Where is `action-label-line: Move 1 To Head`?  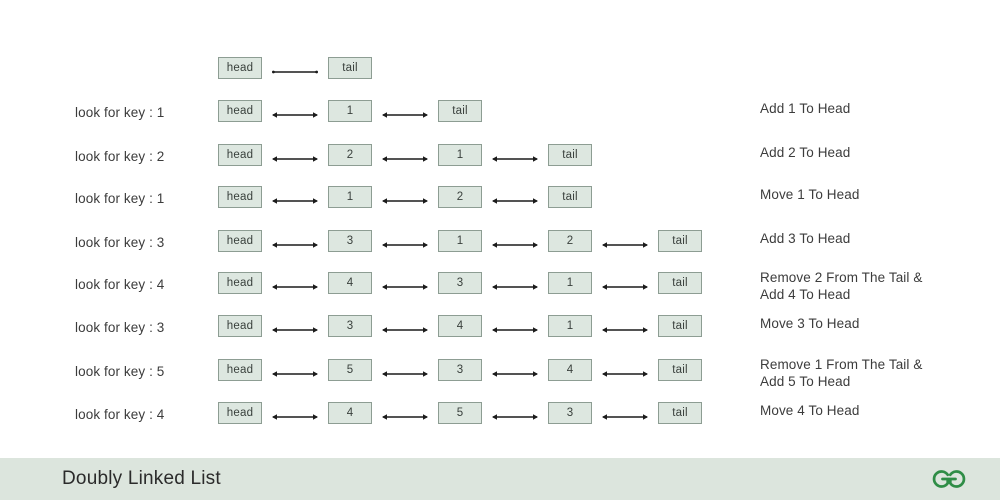 action-label-line: Move 1 To Head is located at coordinates (810, 194).